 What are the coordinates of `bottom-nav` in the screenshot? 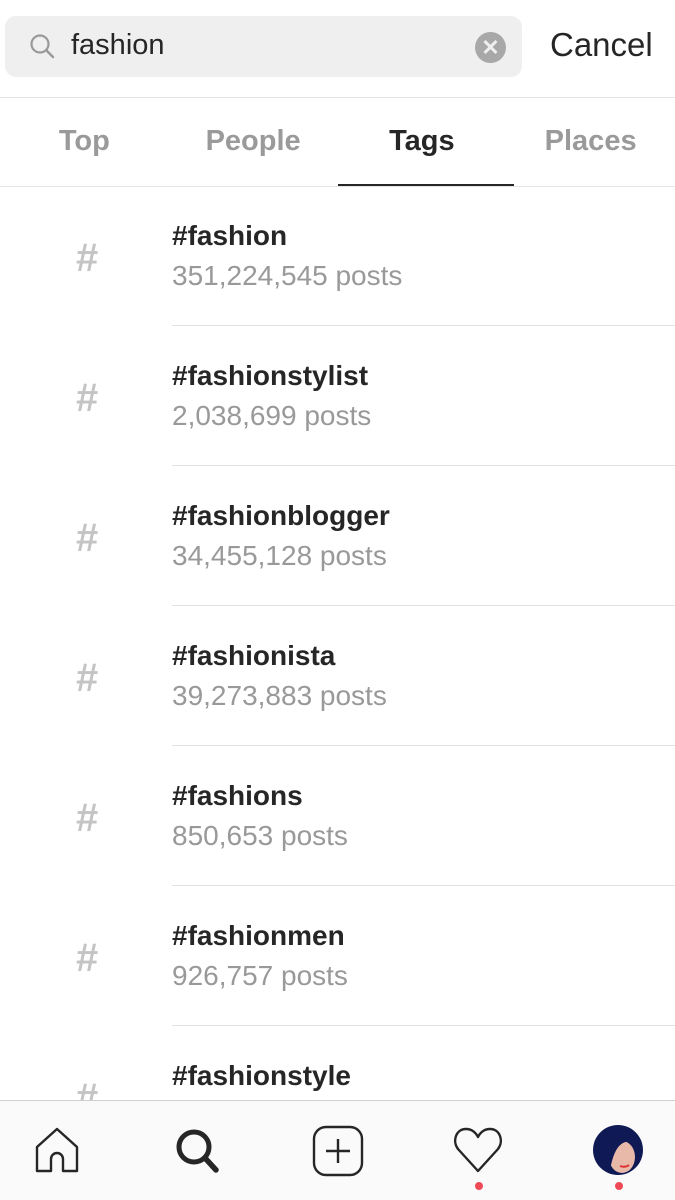 It's located at (337, 1150).